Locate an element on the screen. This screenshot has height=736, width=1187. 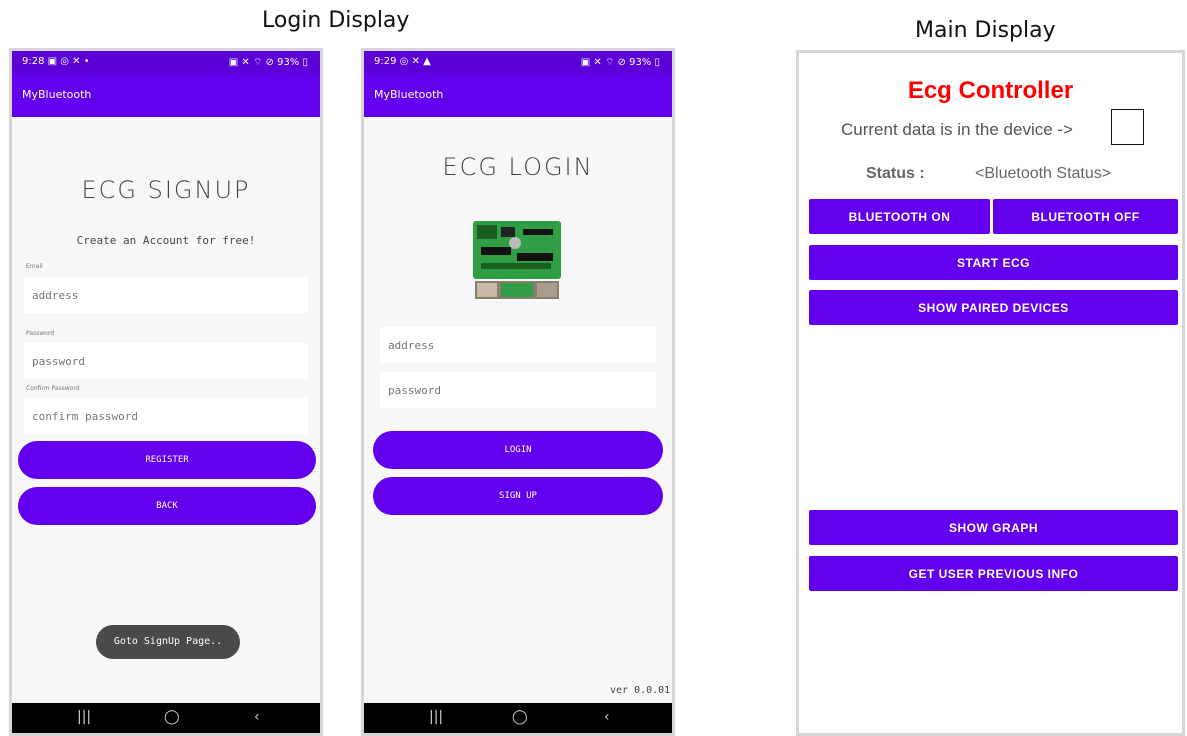
current-data-label: Current data is in the device -> is located at coordinates (957, 129).